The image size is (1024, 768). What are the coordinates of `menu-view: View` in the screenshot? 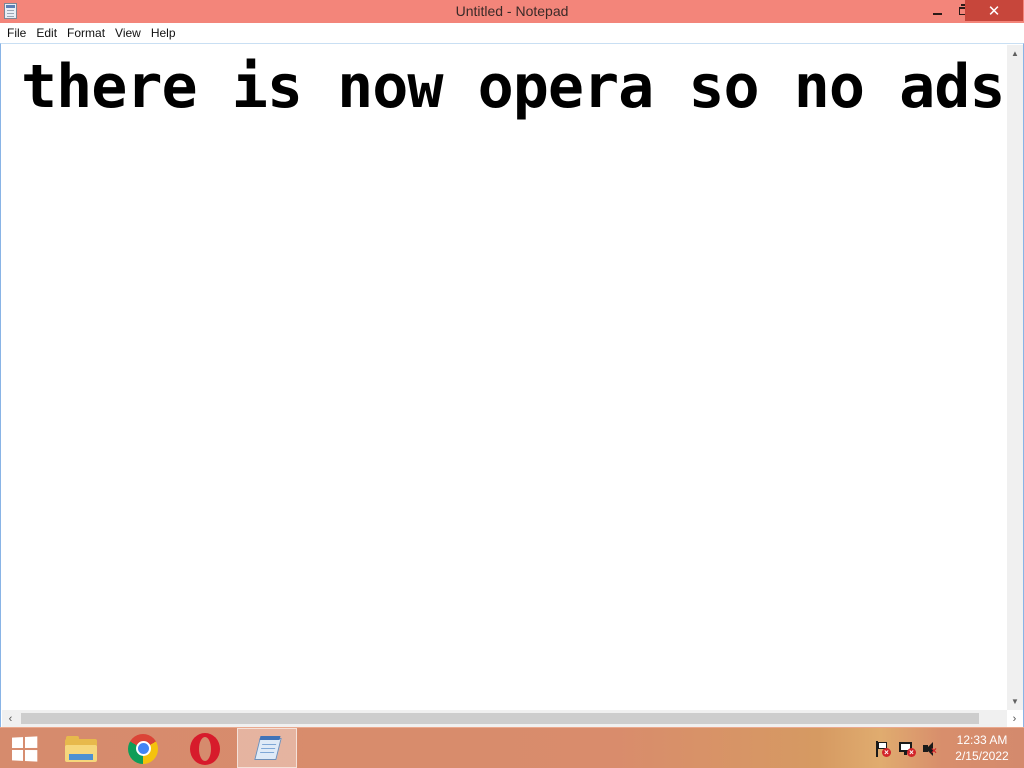 It's located at (128, 33).